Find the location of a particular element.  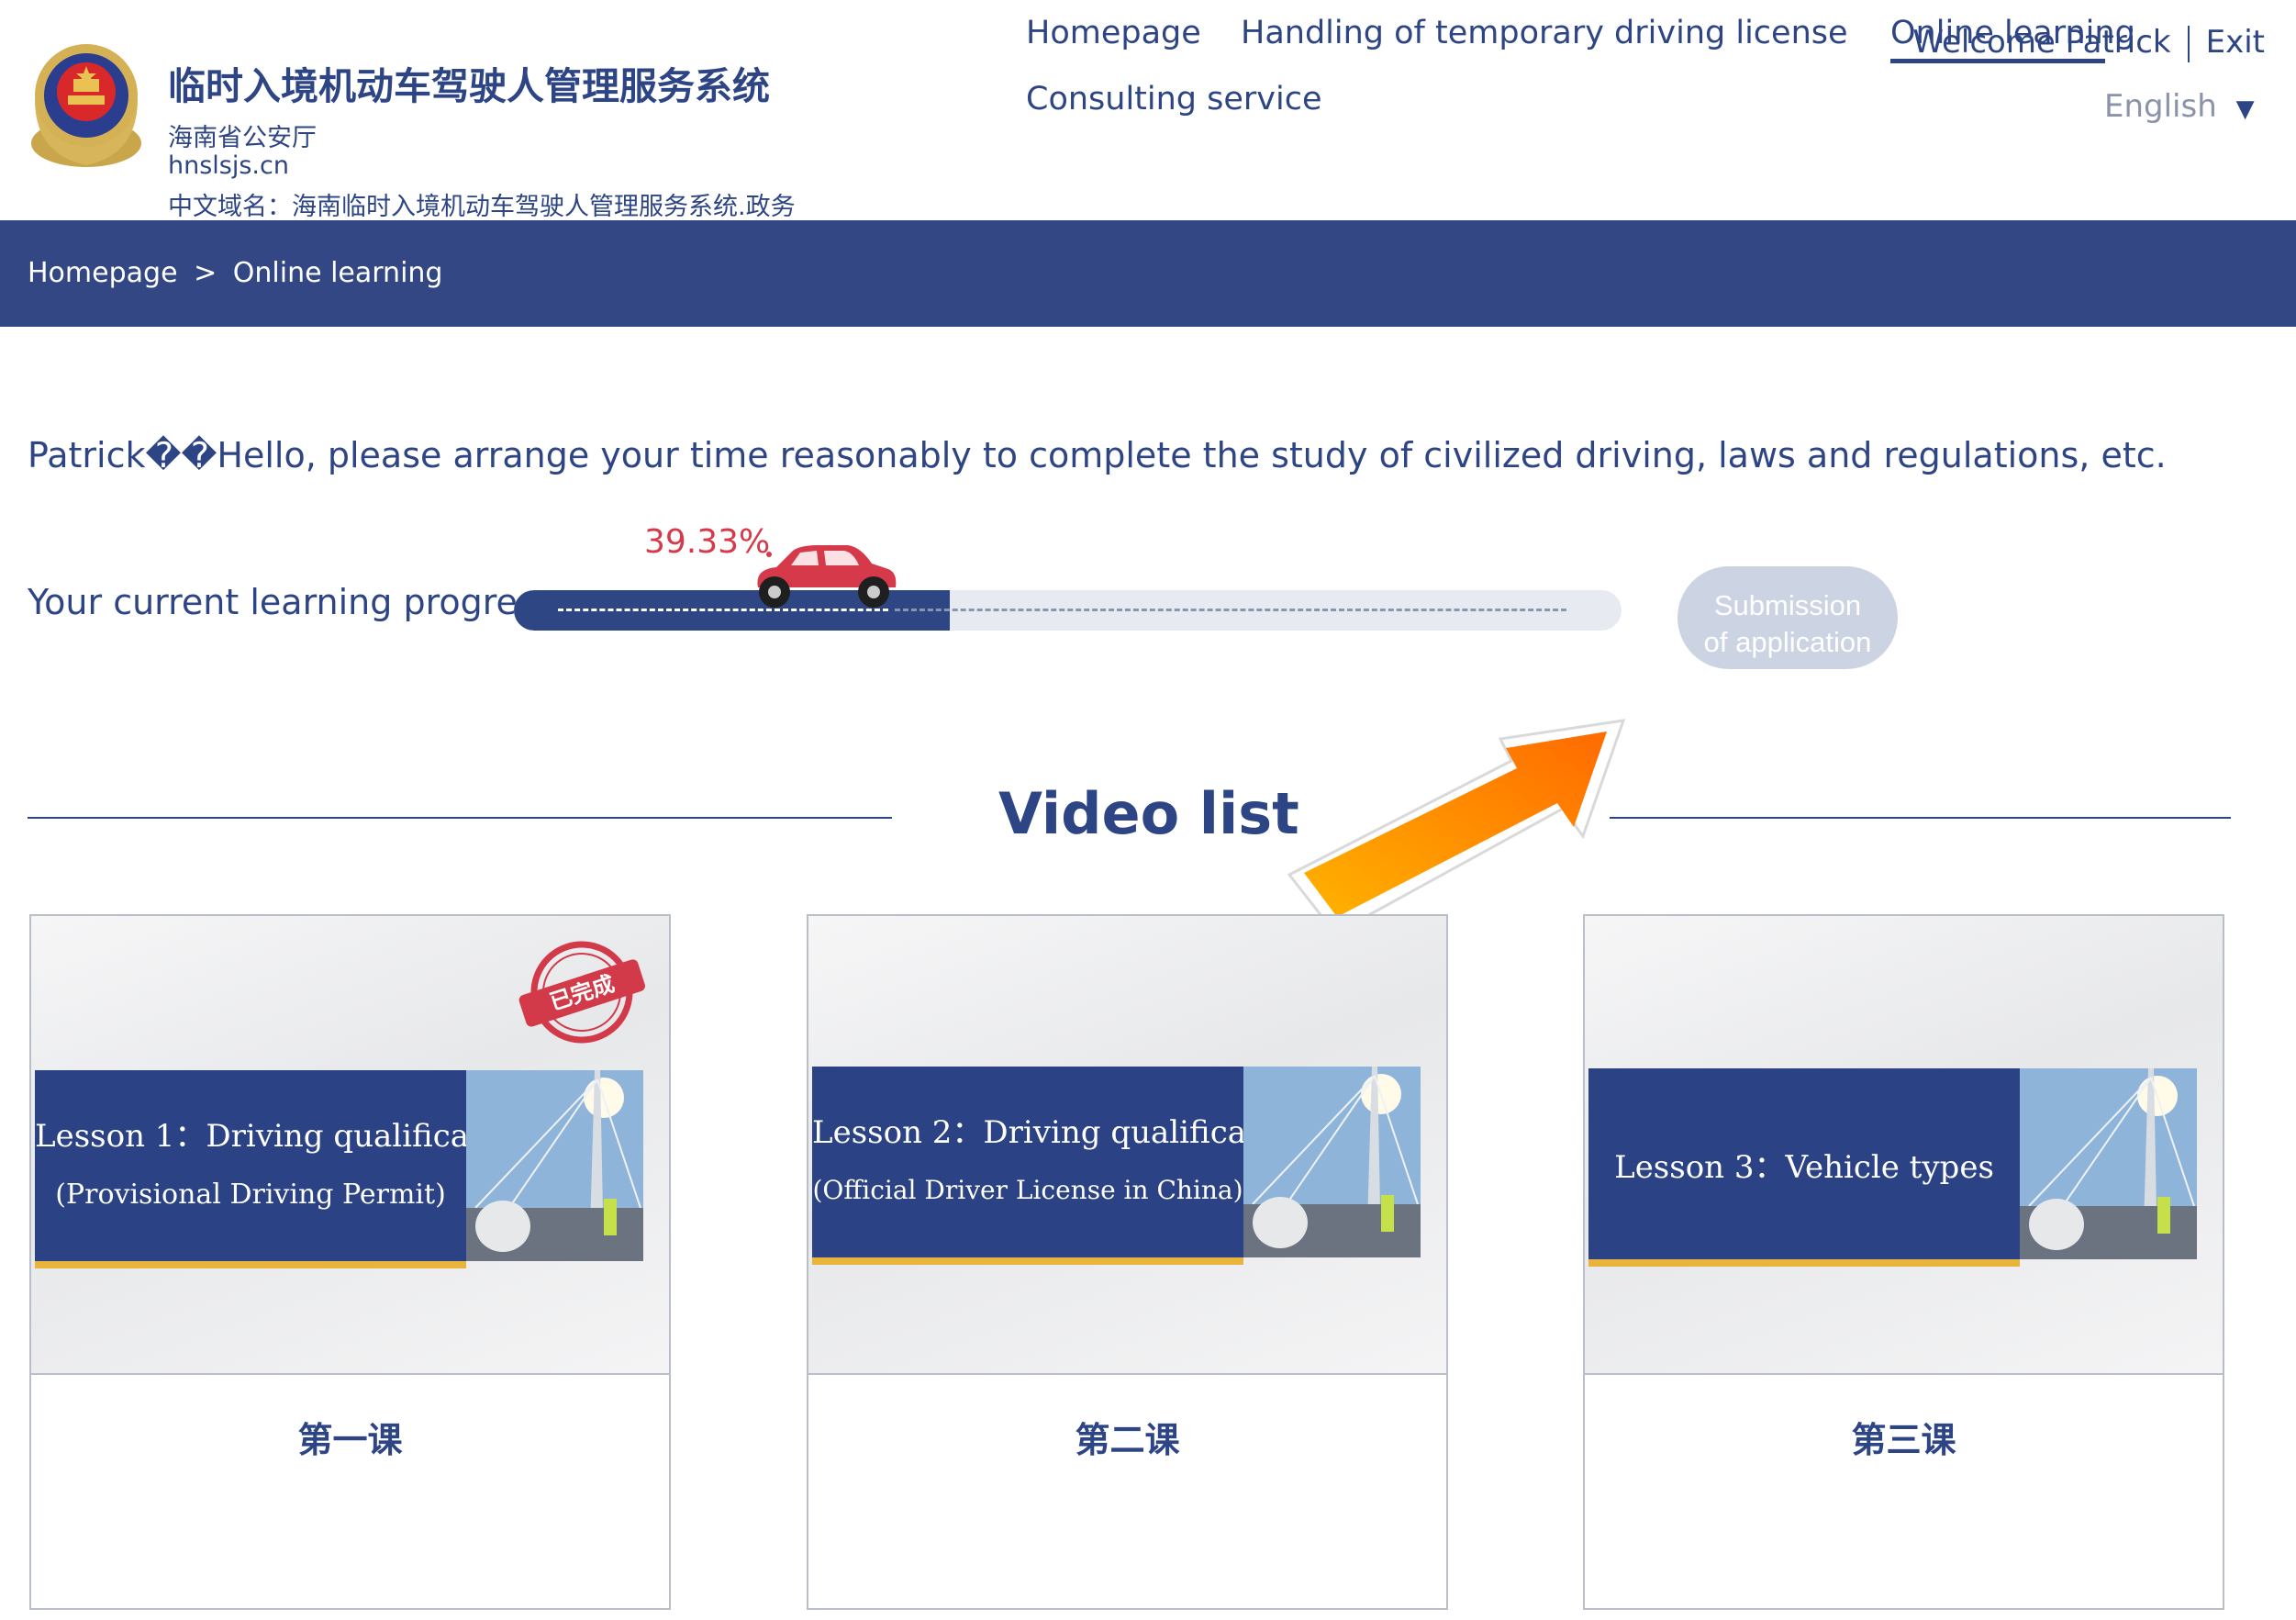

site-title: 临时入境机动车驾驶人管理服务系统 is located at coordinates (469, 86).